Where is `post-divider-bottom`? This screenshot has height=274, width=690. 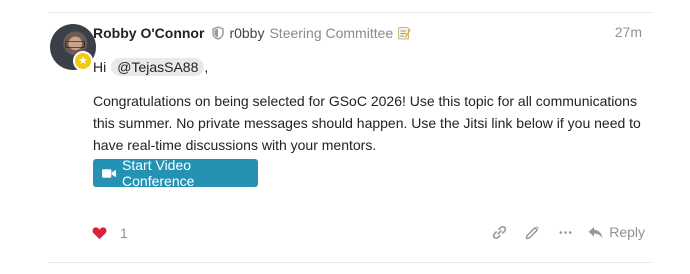 post-divider-bottom is located at coordinates (350, 262).